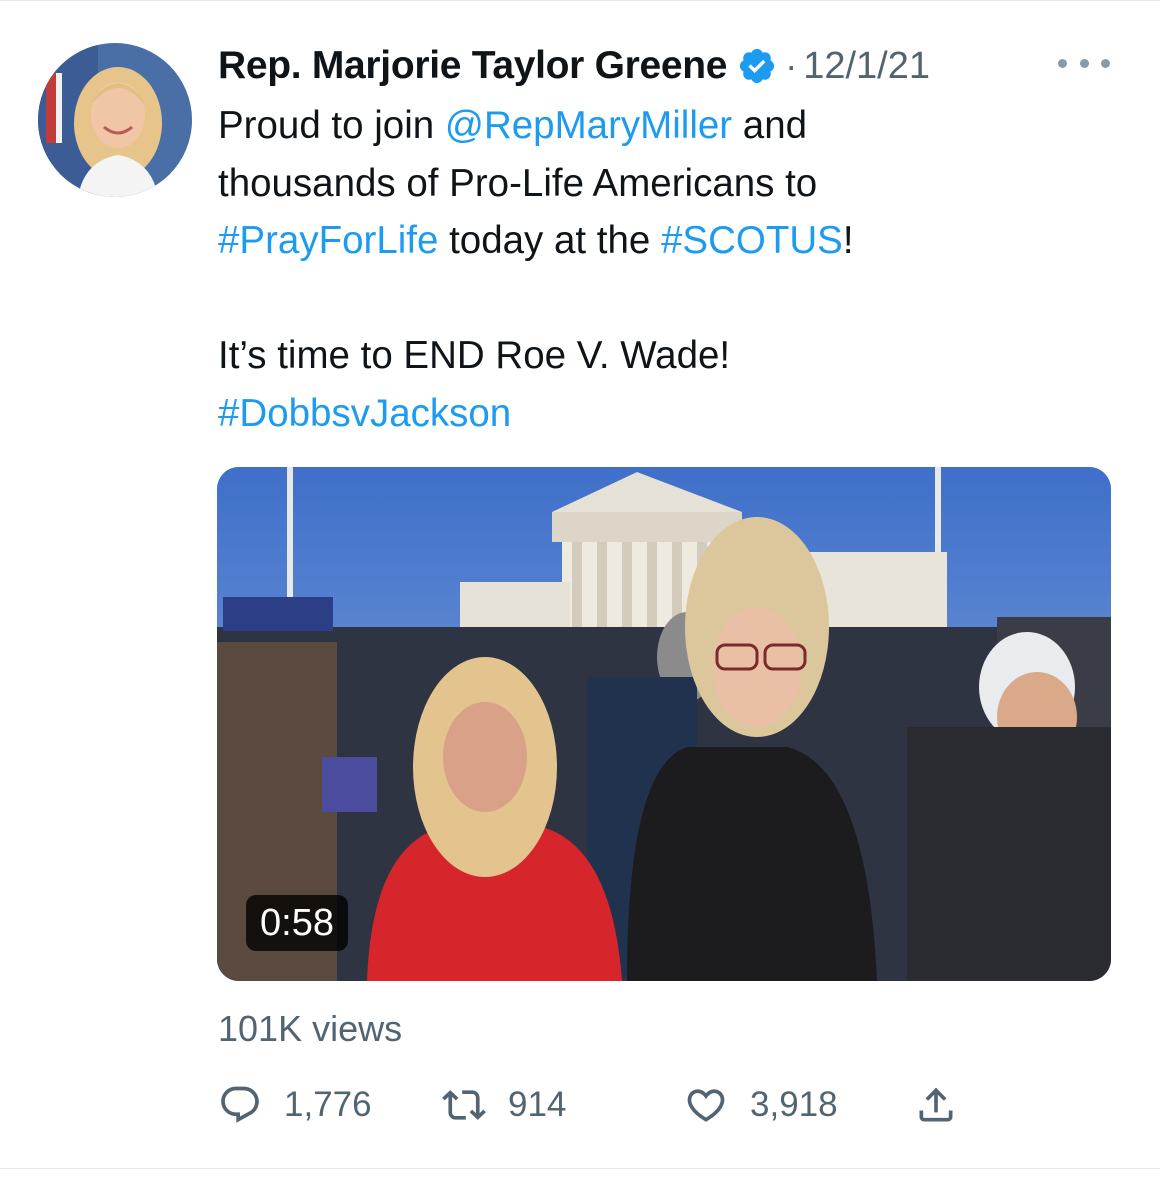  Describe the element at coordinates (668, 414) in the screenshot. I see `hashtag-link: #DobbsvJackson` at that location.